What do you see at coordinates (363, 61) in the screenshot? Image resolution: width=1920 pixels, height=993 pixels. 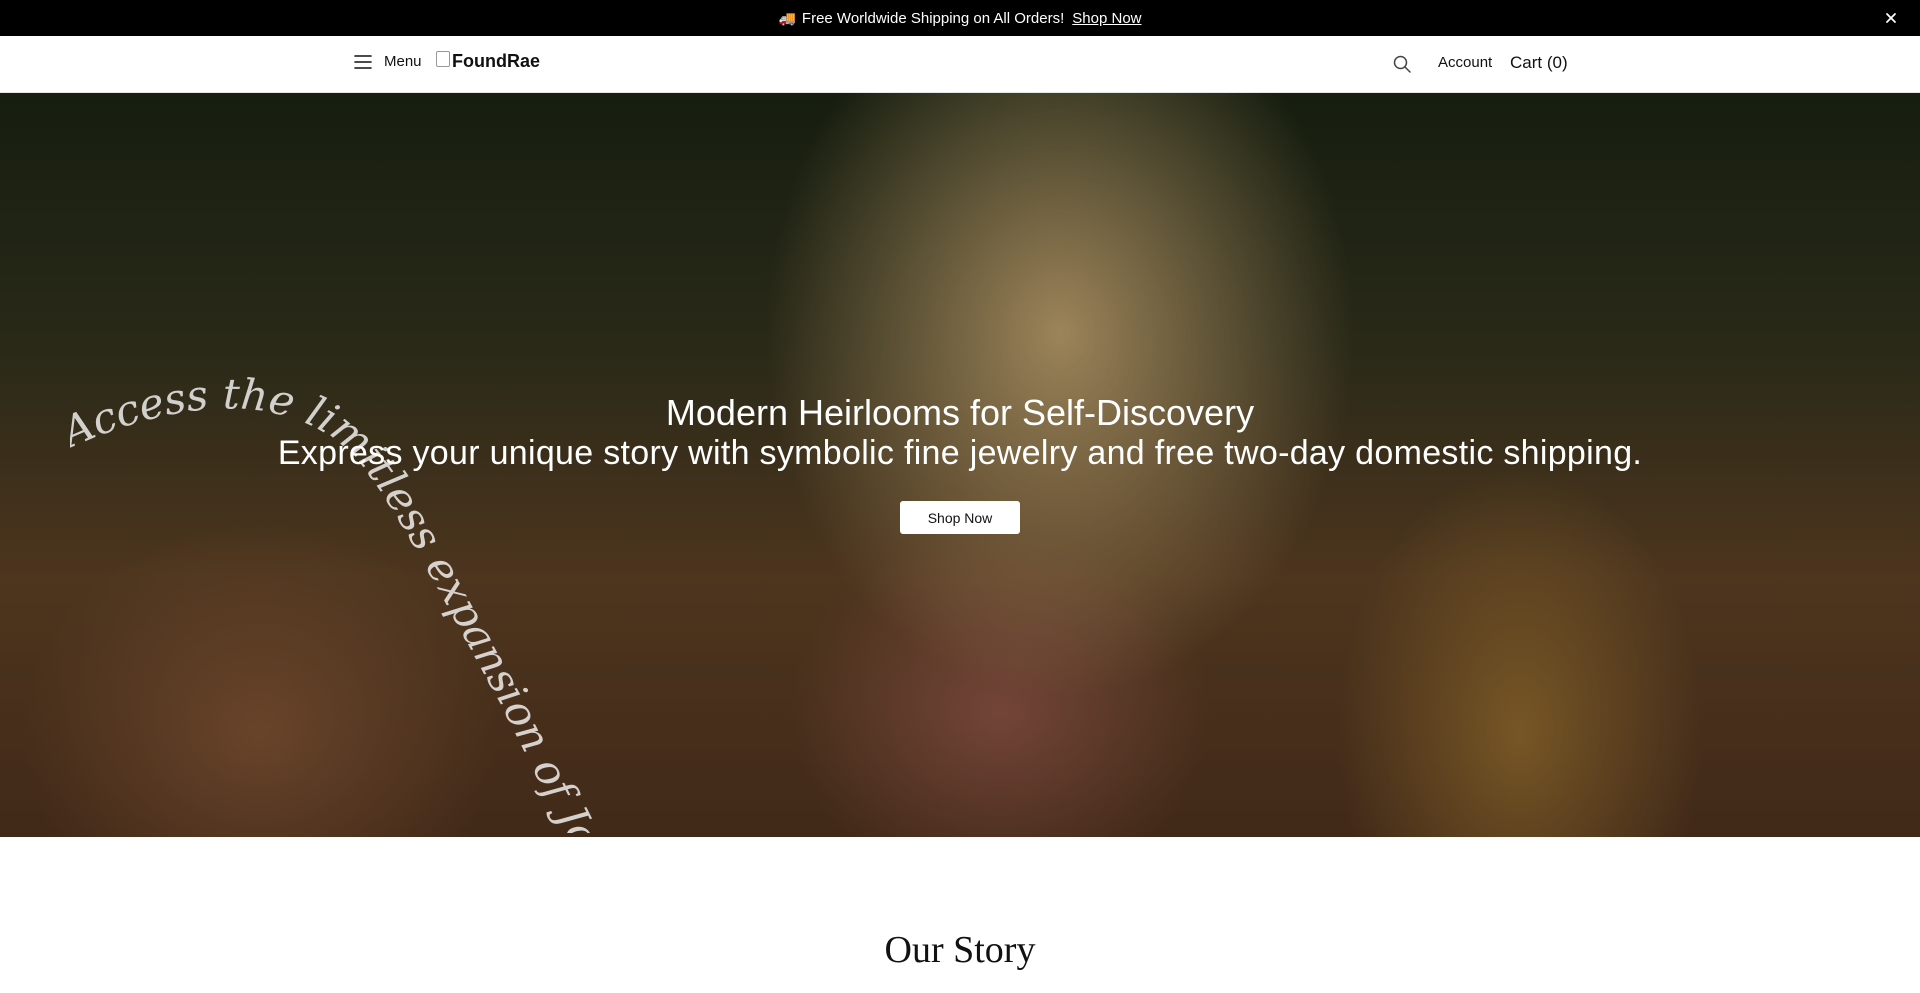 I see `hamburger-icon` at bounding box center [363, 61].